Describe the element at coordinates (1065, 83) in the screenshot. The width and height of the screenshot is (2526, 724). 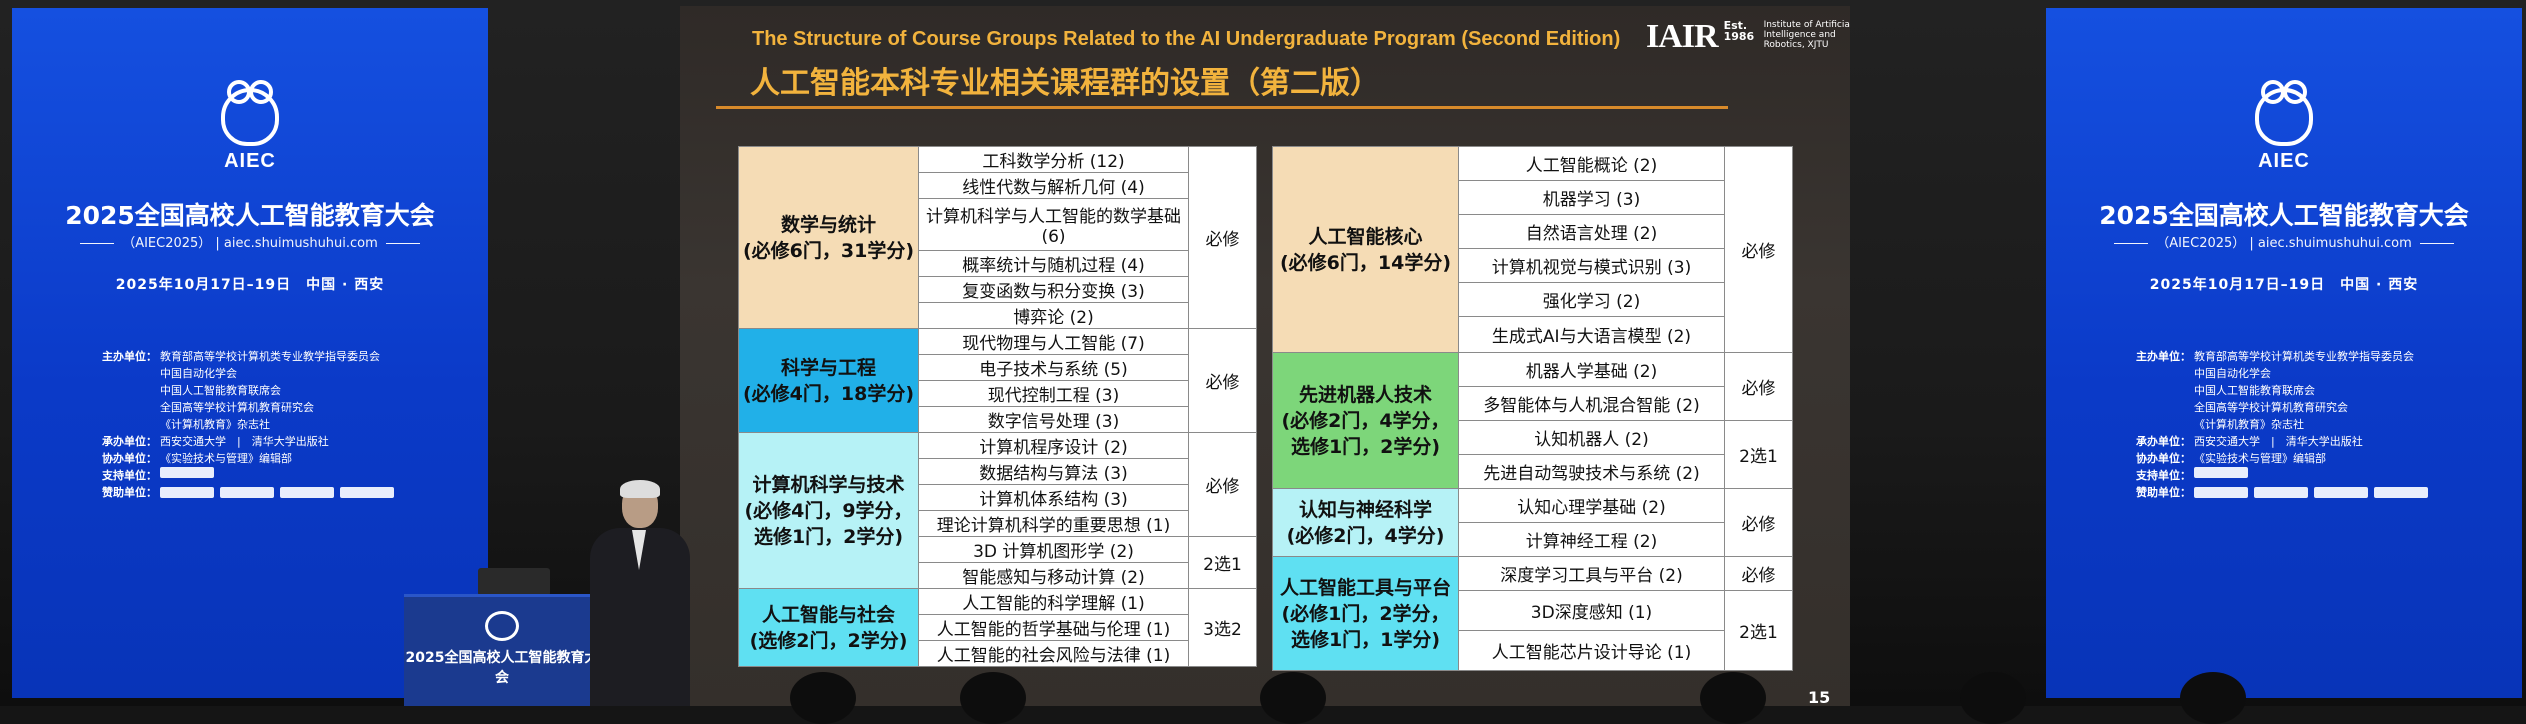
I see `slide-title-cn: 人工智能本科专业相关课程群的设置（第二版）` at that location.